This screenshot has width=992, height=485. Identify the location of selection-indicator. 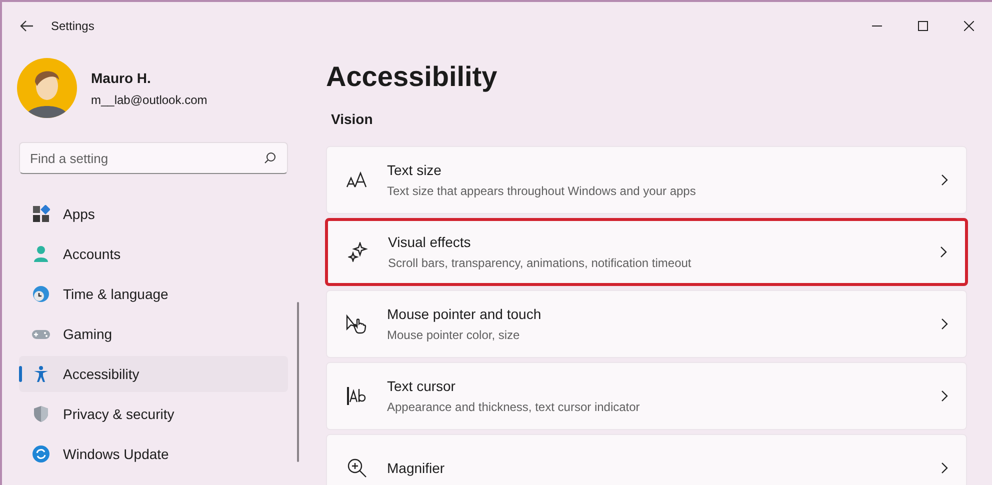
(20, 374).